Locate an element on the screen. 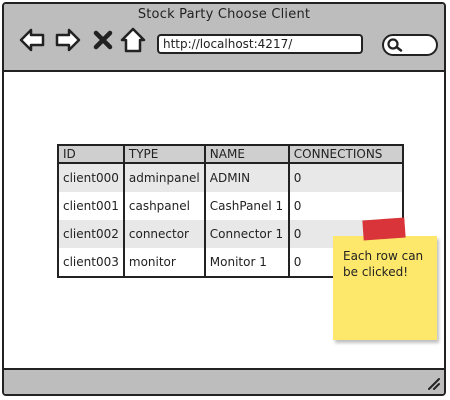 This screenshot has width=450, height=400. column-header-connections: CONNECTIONS is located at coordinates (345, 154).